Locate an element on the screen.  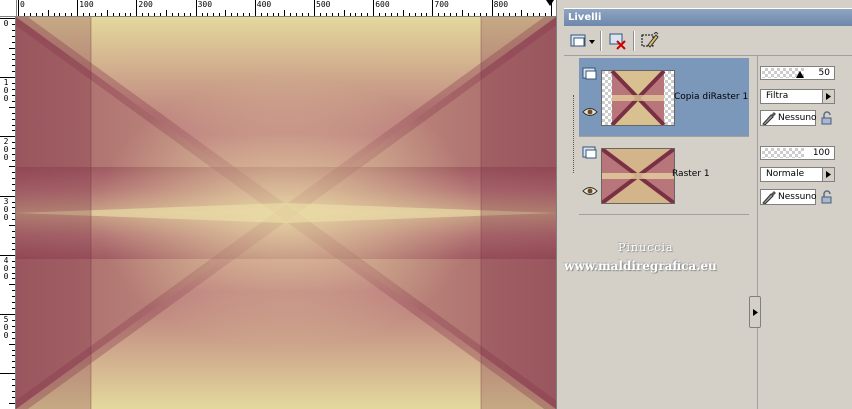
edit-selection-button is located at coordinates (650, 41).